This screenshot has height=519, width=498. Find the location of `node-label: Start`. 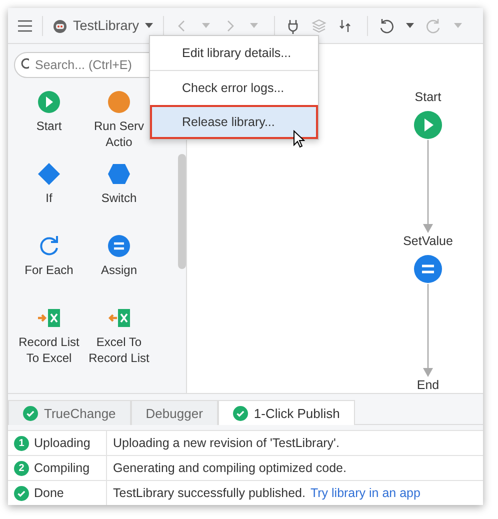

node-label: Start is located at coordinates (428, 97).